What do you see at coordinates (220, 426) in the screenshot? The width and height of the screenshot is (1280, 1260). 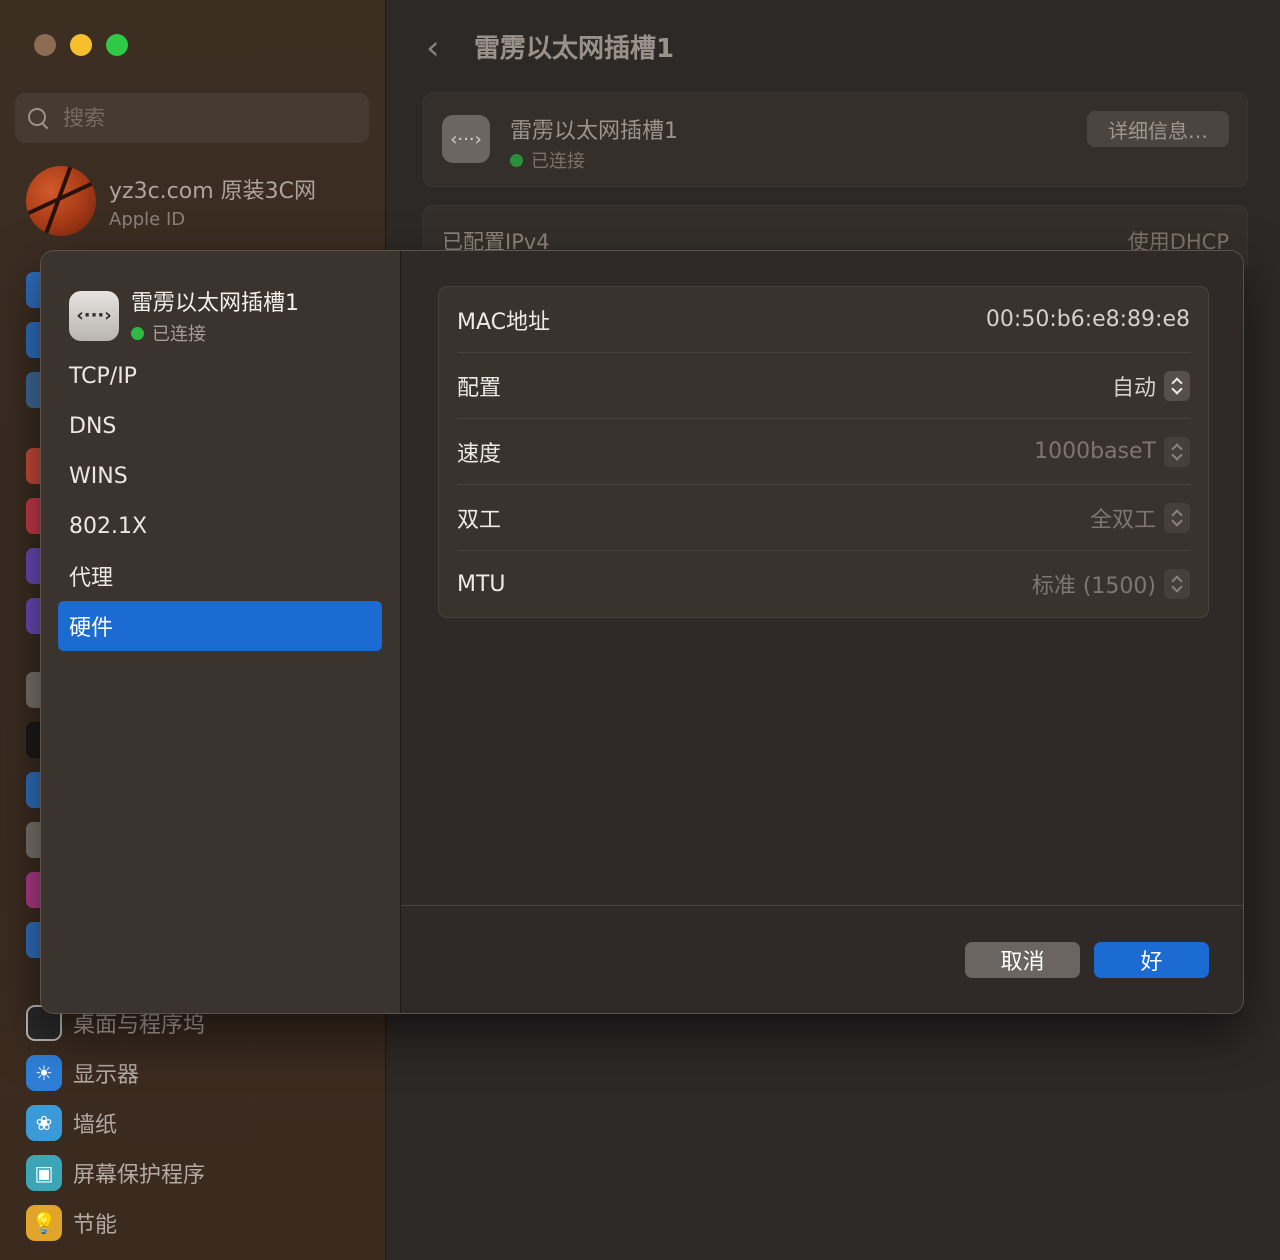 I see `menu-item-dns: DNS` at bounding box center [220, 426].